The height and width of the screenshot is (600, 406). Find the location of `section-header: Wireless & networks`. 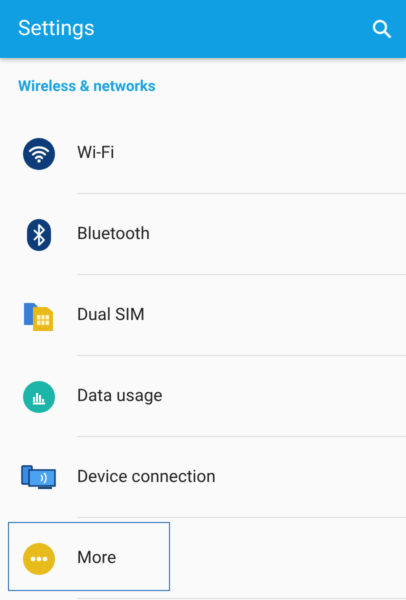

section-header: Wireless & networks is located at coordinates (87, 85).